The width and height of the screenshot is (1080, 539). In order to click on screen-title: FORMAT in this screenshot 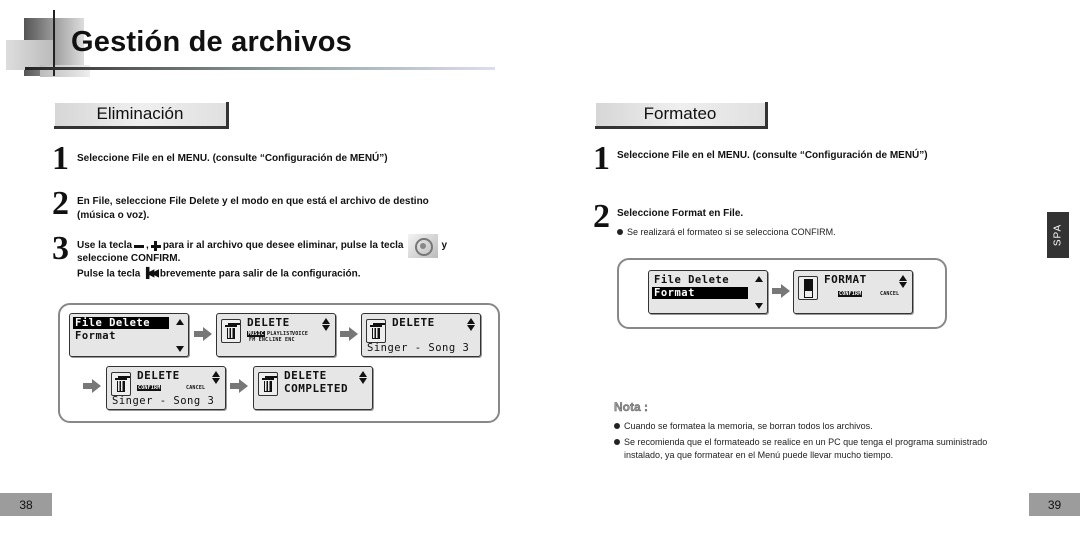, I will do `click(845, 279)`.